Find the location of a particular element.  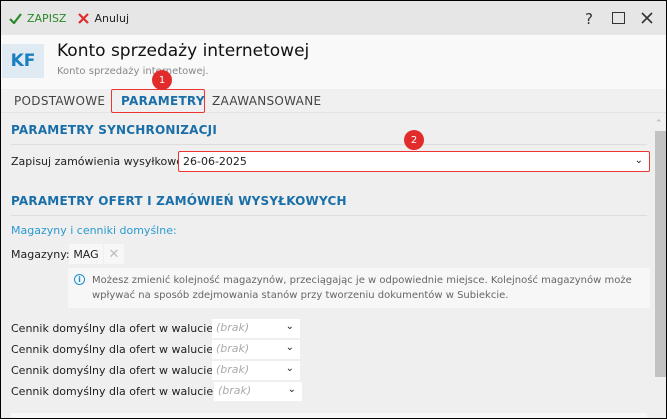

section-title-offers: PARAMETRY OFERT I ZAMÓWIEŃ WYSYŁKOWYCH is located at coordinates (179, 201).